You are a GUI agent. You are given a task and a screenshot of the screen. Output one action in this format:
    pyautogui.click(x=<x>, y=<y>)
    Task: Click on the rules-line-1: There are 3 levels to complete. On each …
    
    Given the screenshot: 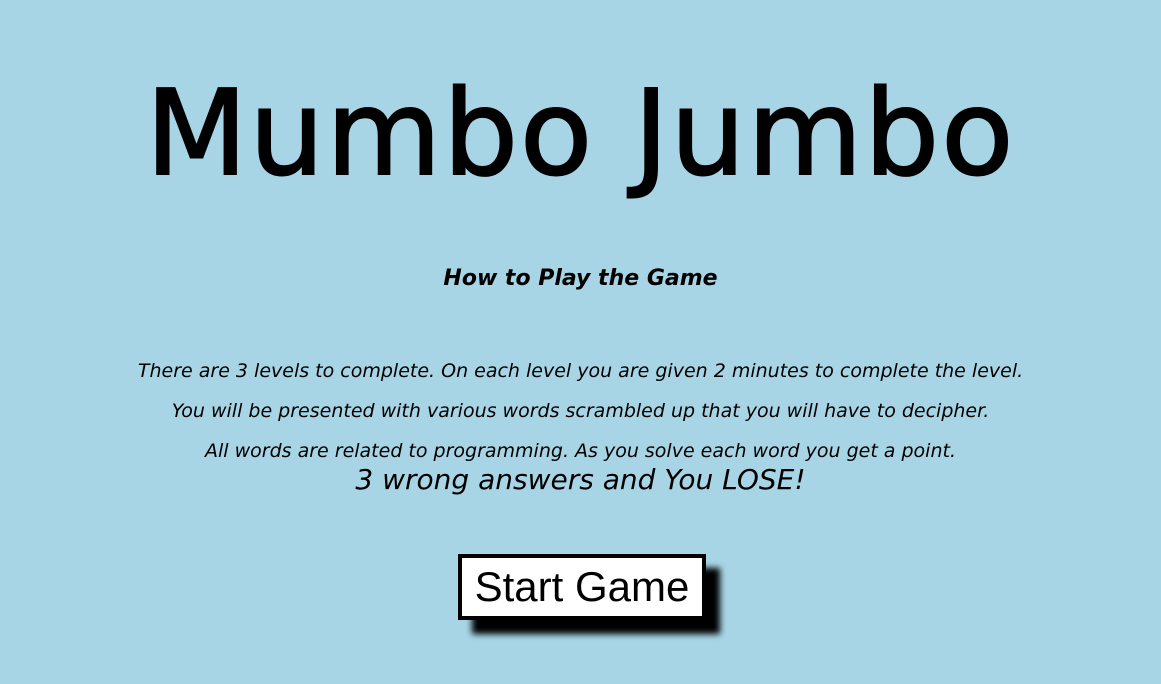 What is the action you would take?
    pyautogui.click(x=580, y=371)
    